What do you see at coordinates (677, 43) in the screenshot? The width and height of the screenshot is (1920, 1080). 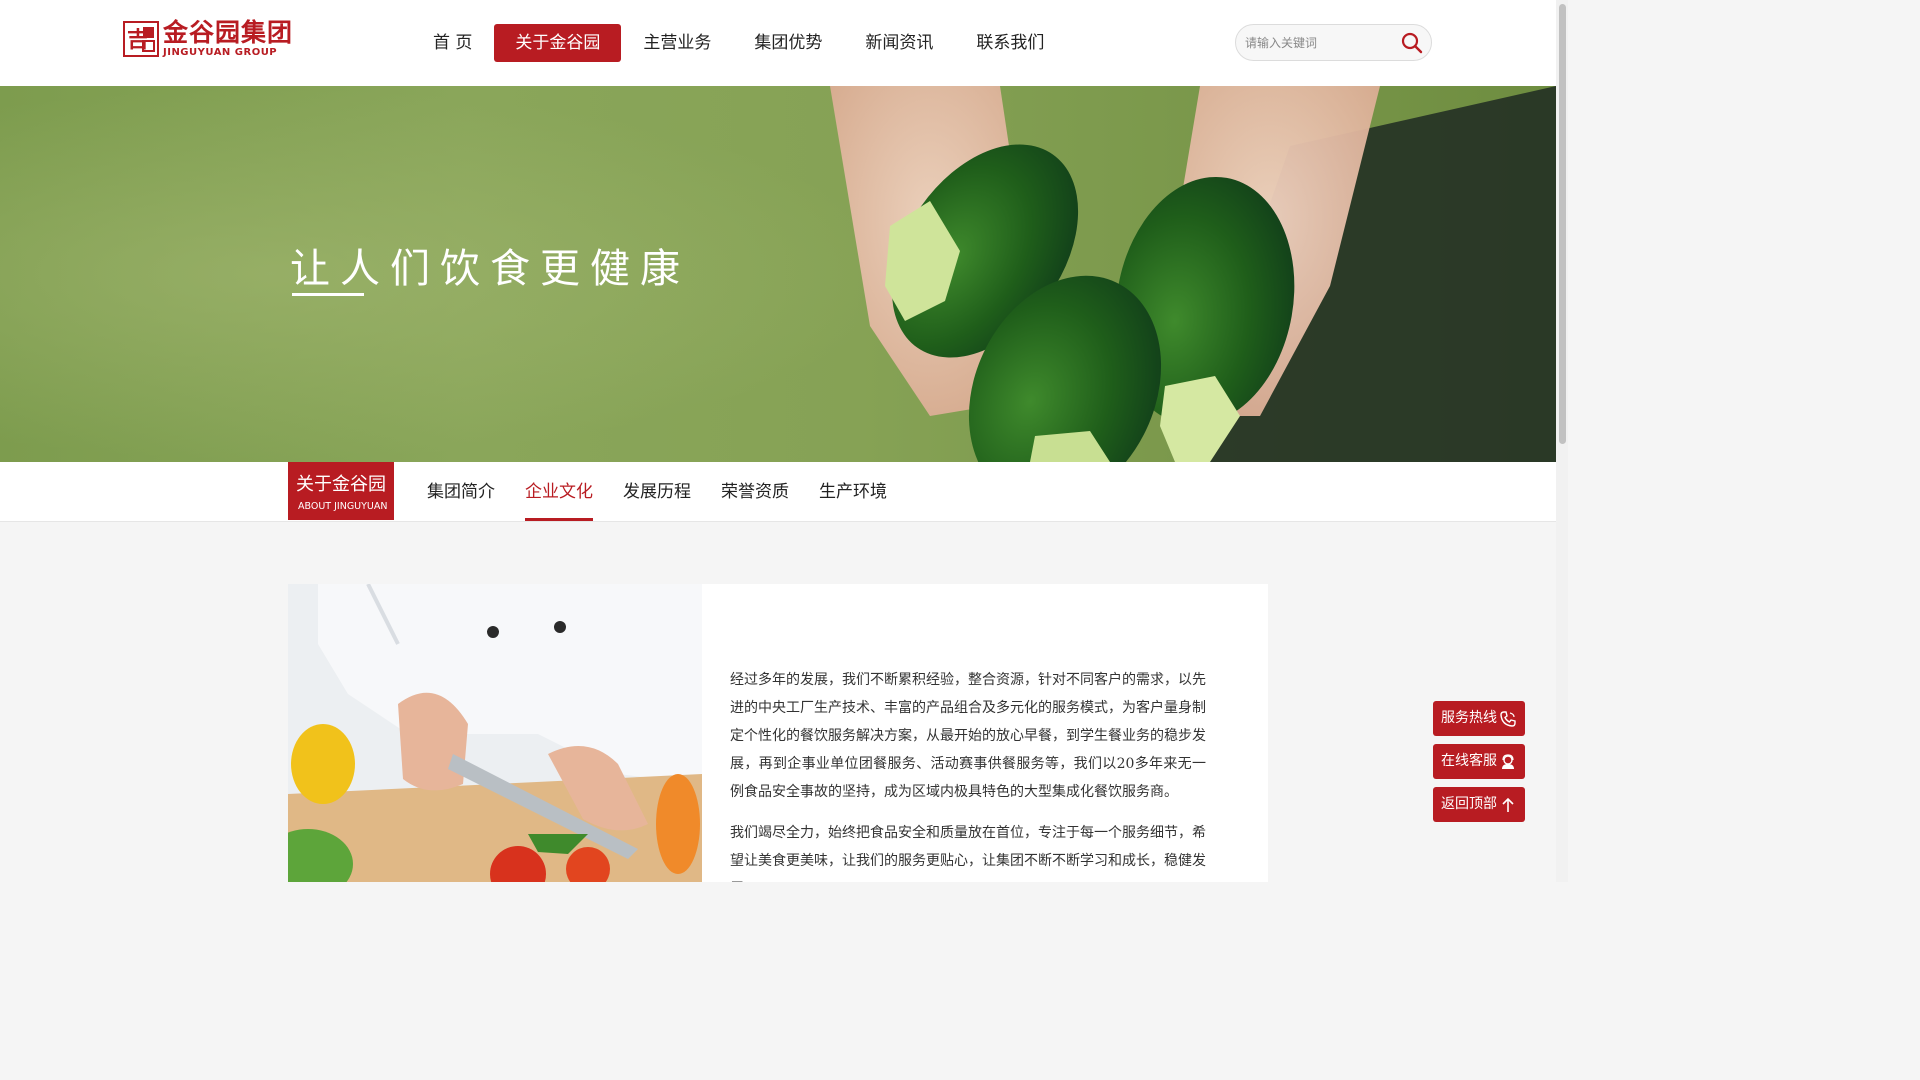 I see `nav-item-business: 主营业务` at bounding box center [677, 43].